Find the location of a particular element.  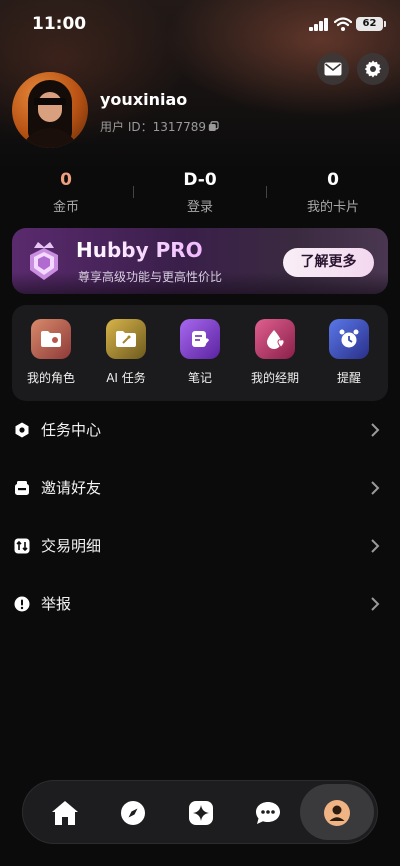

quick-action-my-period: 我的经期 is located at coordinates (275, 352).